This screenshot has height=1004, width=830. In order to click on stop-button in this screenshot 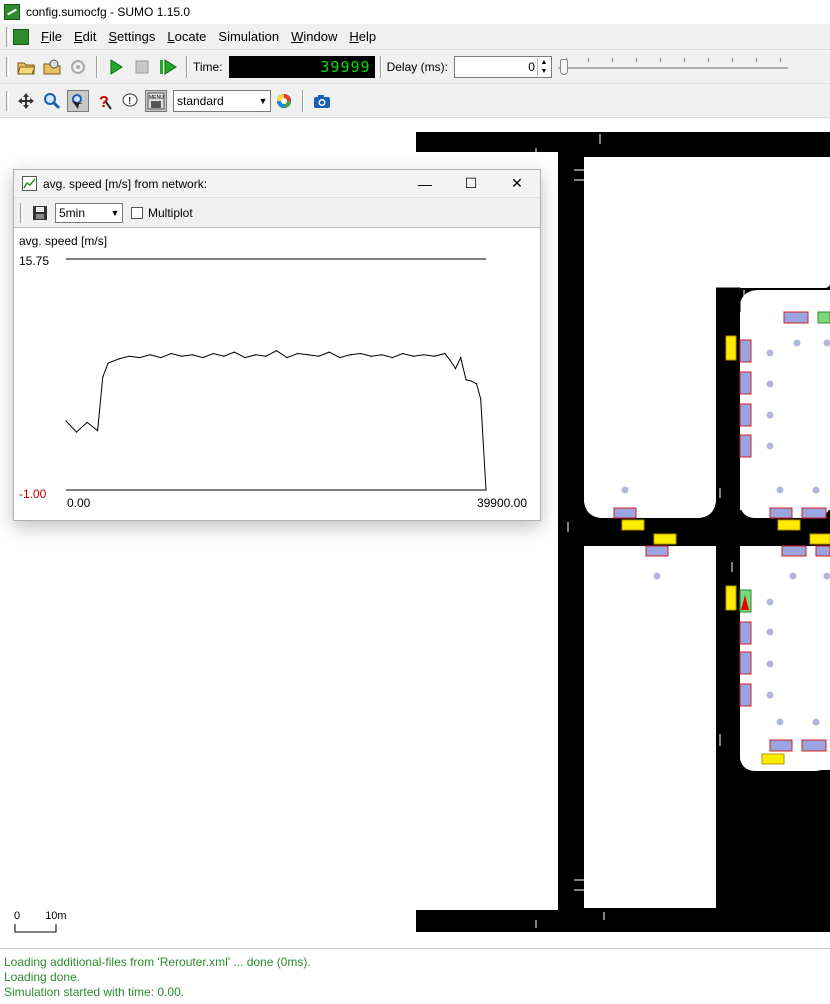, I will do `click(142, 67)`.